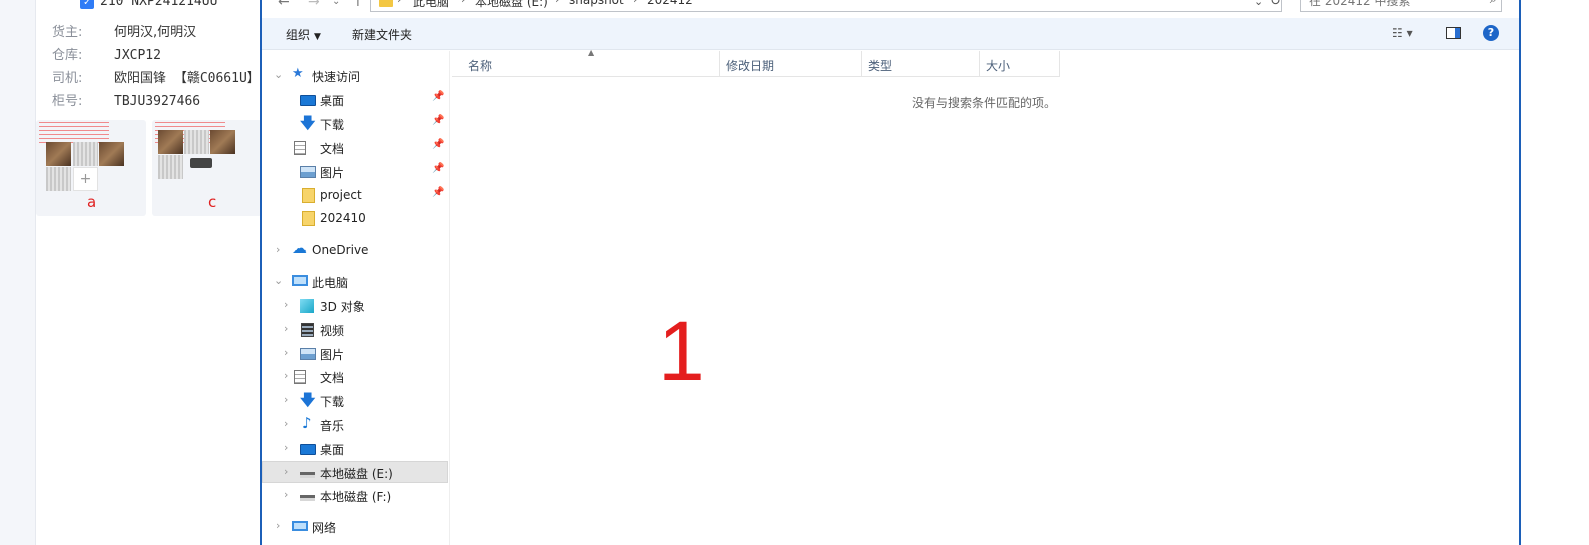 This screenshot has height=545, width=1589. I want to click on nav-this-pc: ⌄ 此电脑, so click(355, 282).